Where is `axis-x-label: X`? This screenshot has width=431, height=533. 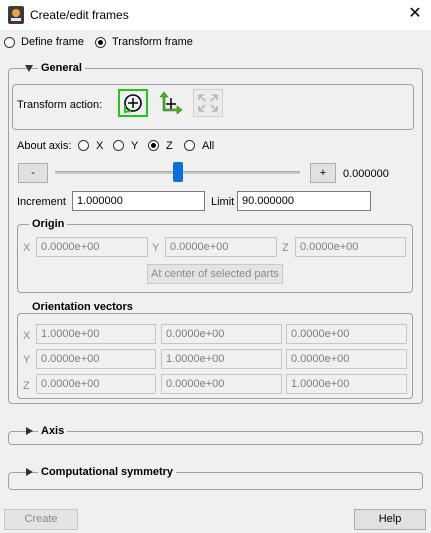 axis-x-label: X is located at coordinates (99, 146).